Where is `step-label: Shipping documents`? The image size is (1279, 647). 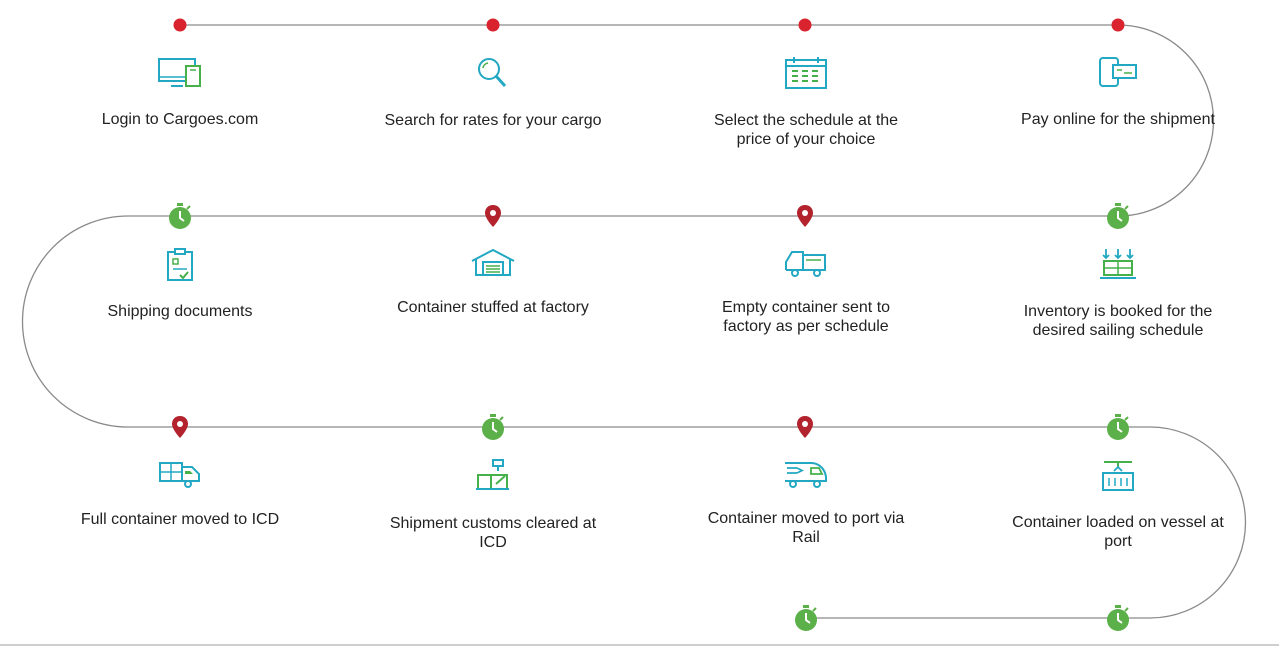
step-label: Shipping documents is located at coordinates (180, 311).